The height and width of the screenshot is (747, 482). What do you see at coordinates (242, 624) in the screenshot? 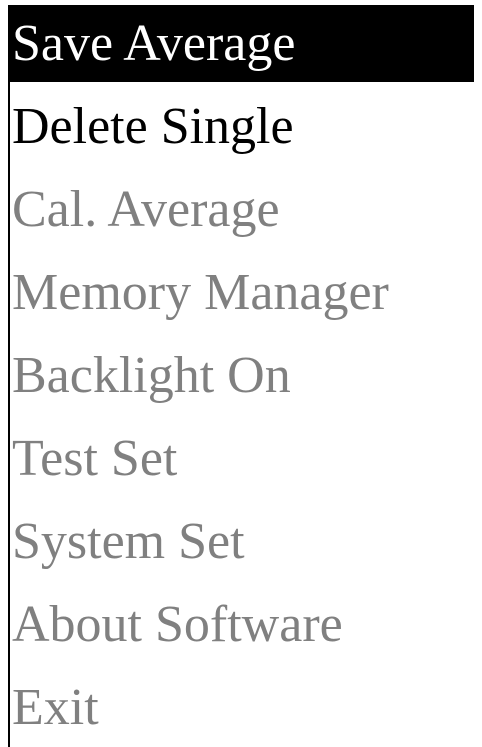
I see `menu-item-about-software: About Software` at bounding box center [242, 624].